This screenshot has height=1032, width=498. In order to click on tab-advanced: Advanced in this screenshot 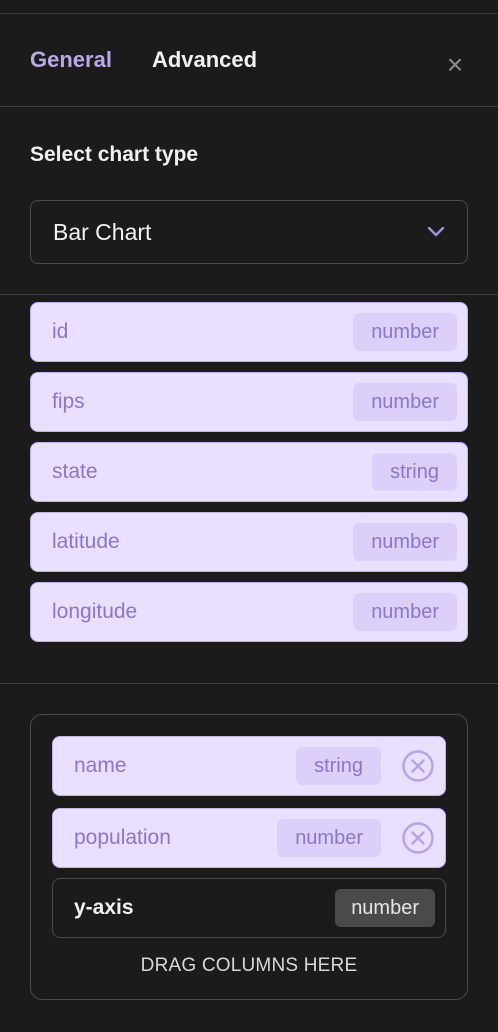, I will do `click(204, 61)`.